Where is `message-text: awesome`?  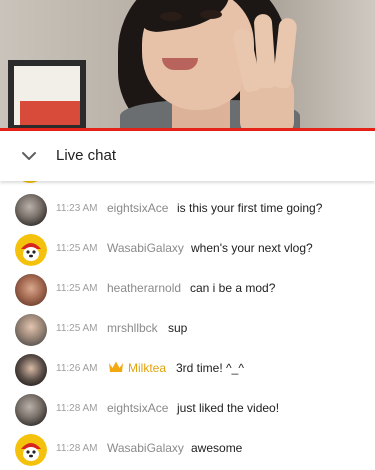 message-text: awesome is located at coordinates (217, 448).